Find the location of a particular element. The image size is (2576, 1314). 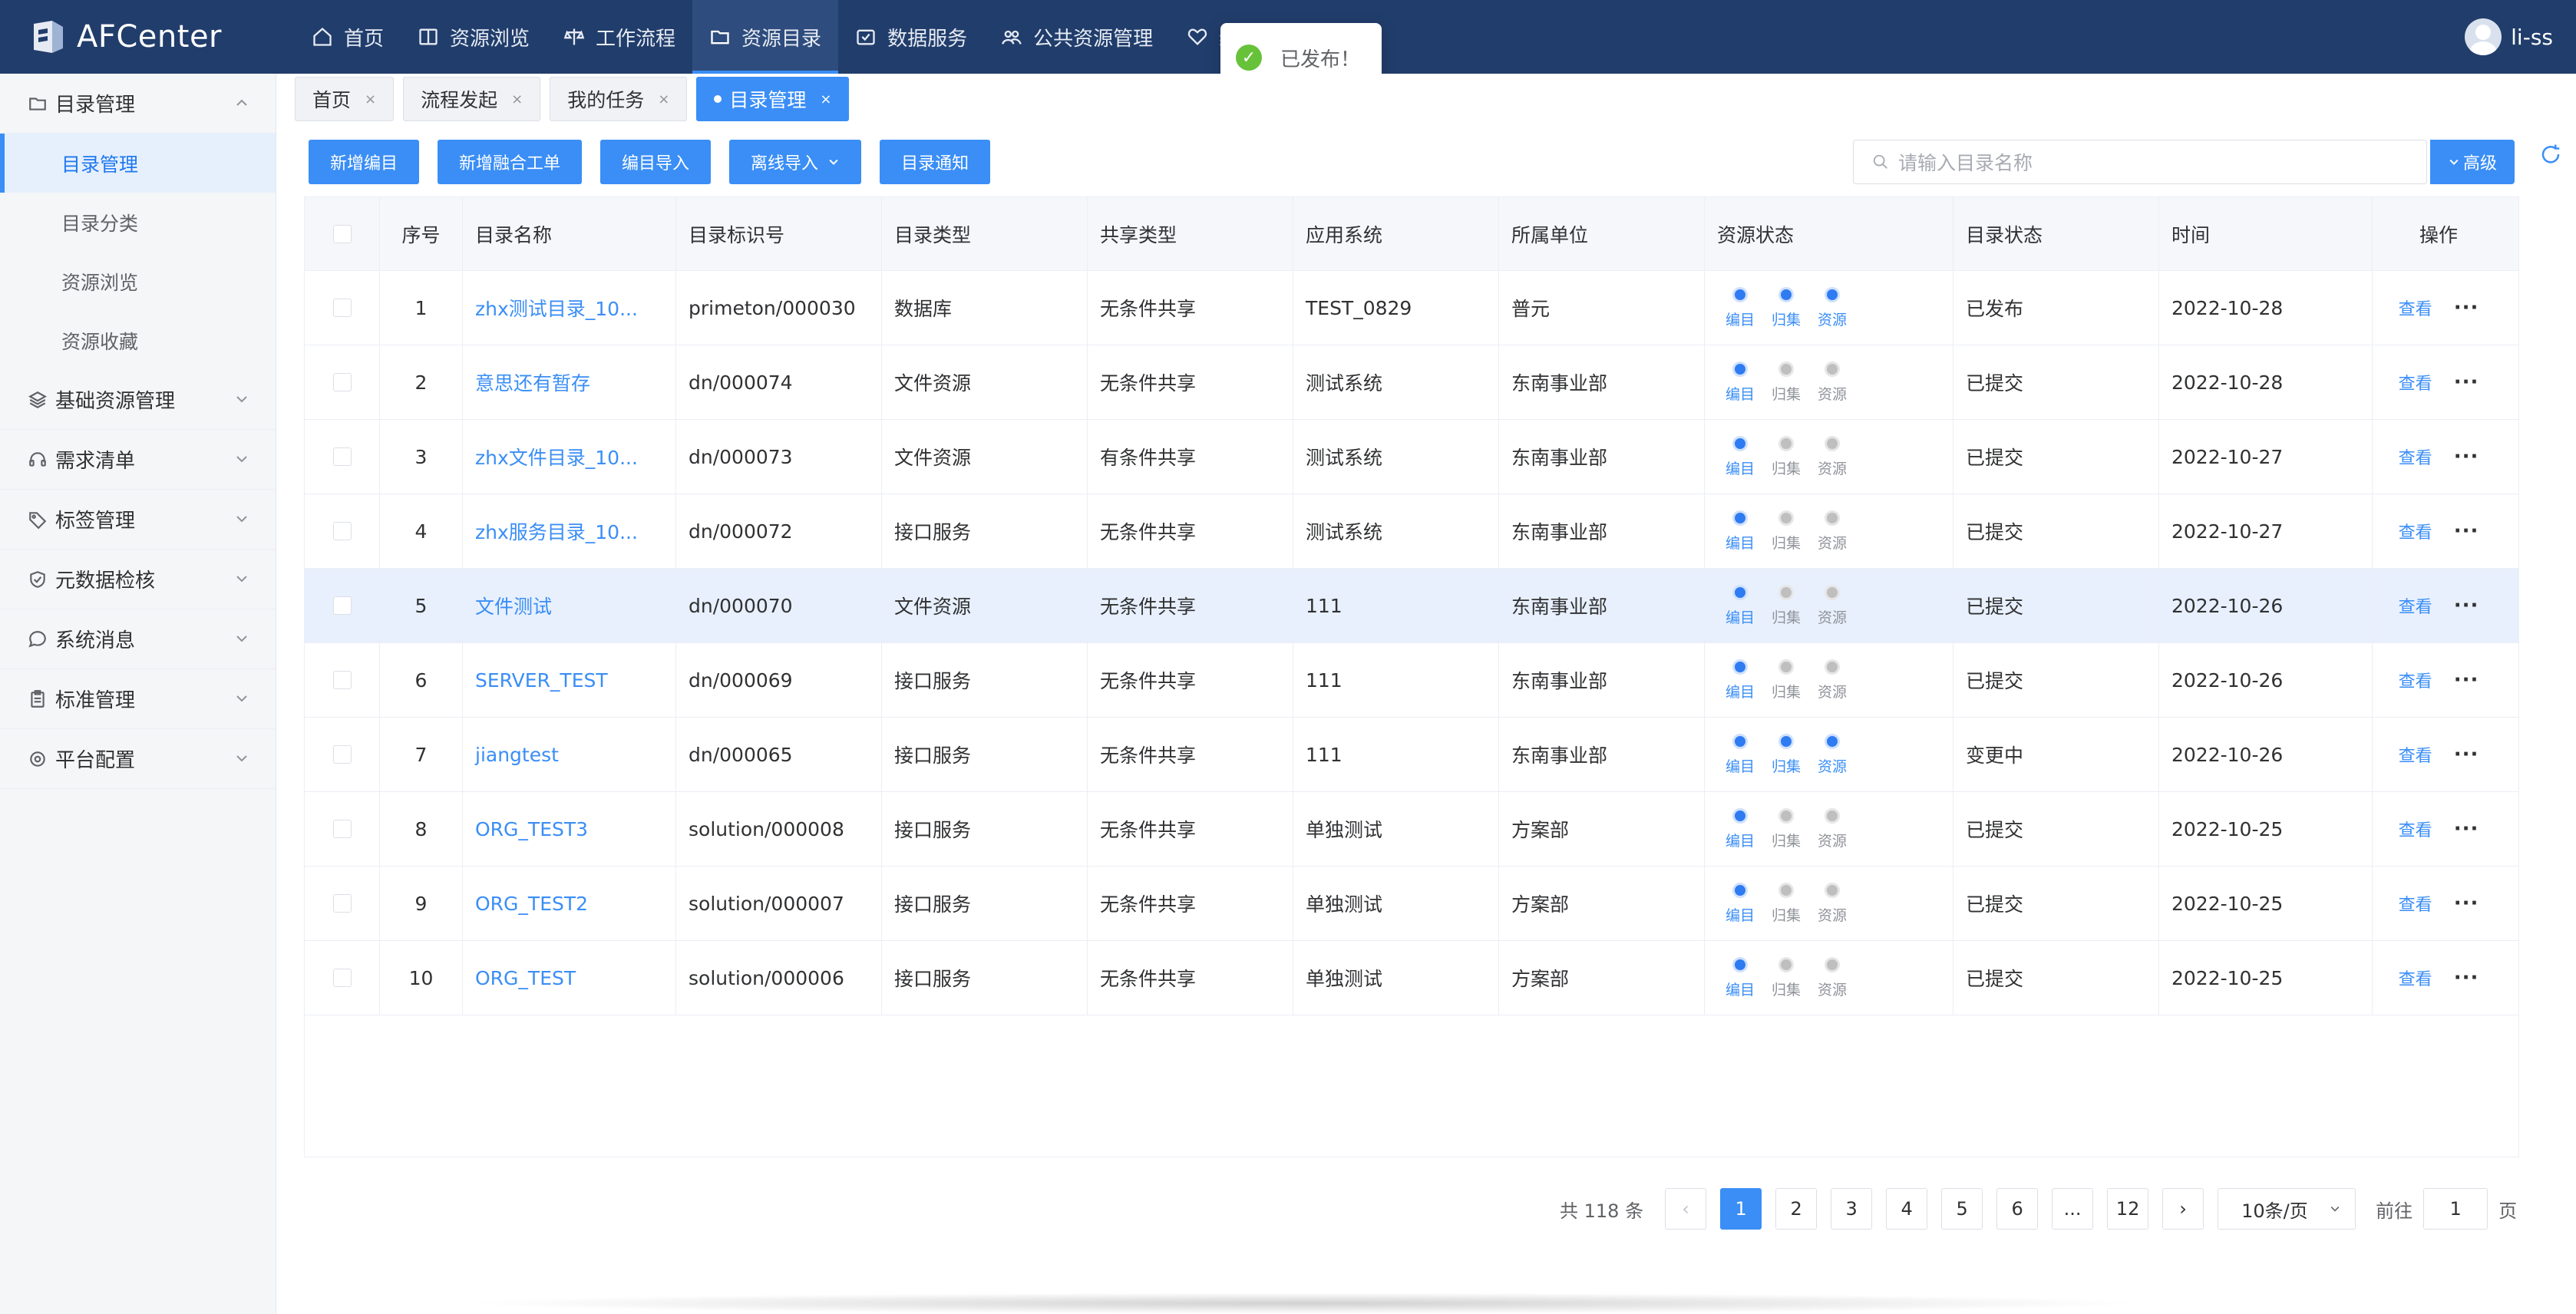

catalog-name-link: SERVER_TEST is located at coordinates (569, 680).